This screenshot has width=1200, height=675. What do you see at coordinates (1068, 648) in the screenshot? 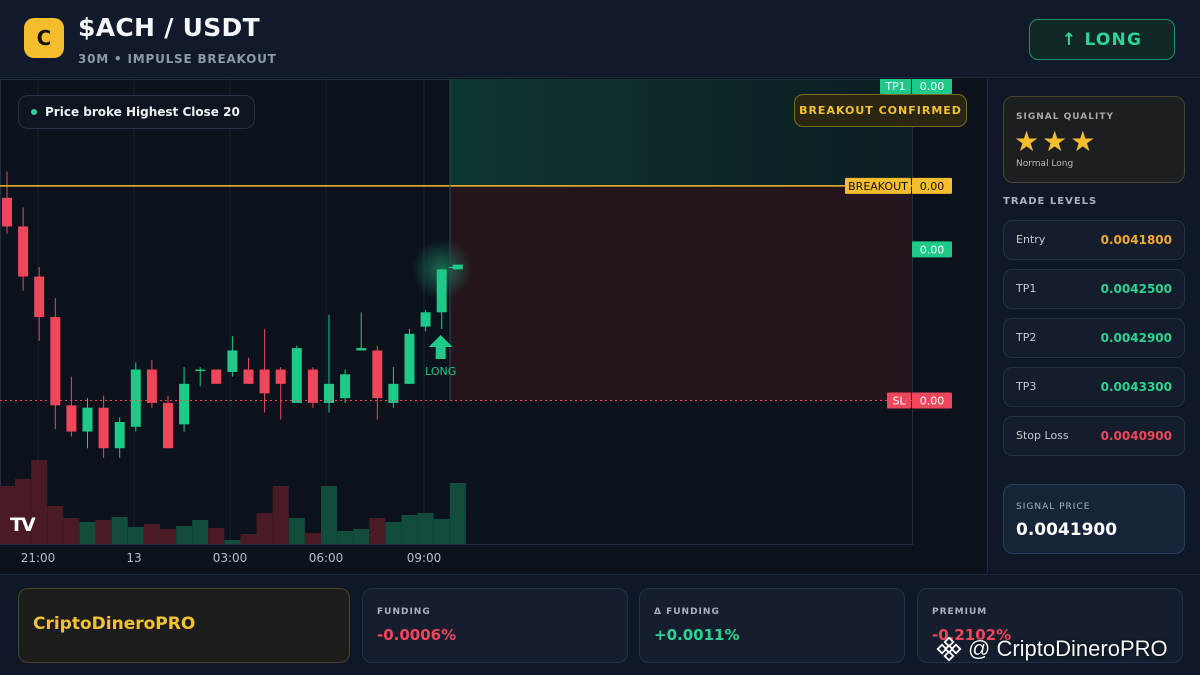
I see `watermark-text: @ CriptoDineroPRO` at bounding box center [1068, 648].